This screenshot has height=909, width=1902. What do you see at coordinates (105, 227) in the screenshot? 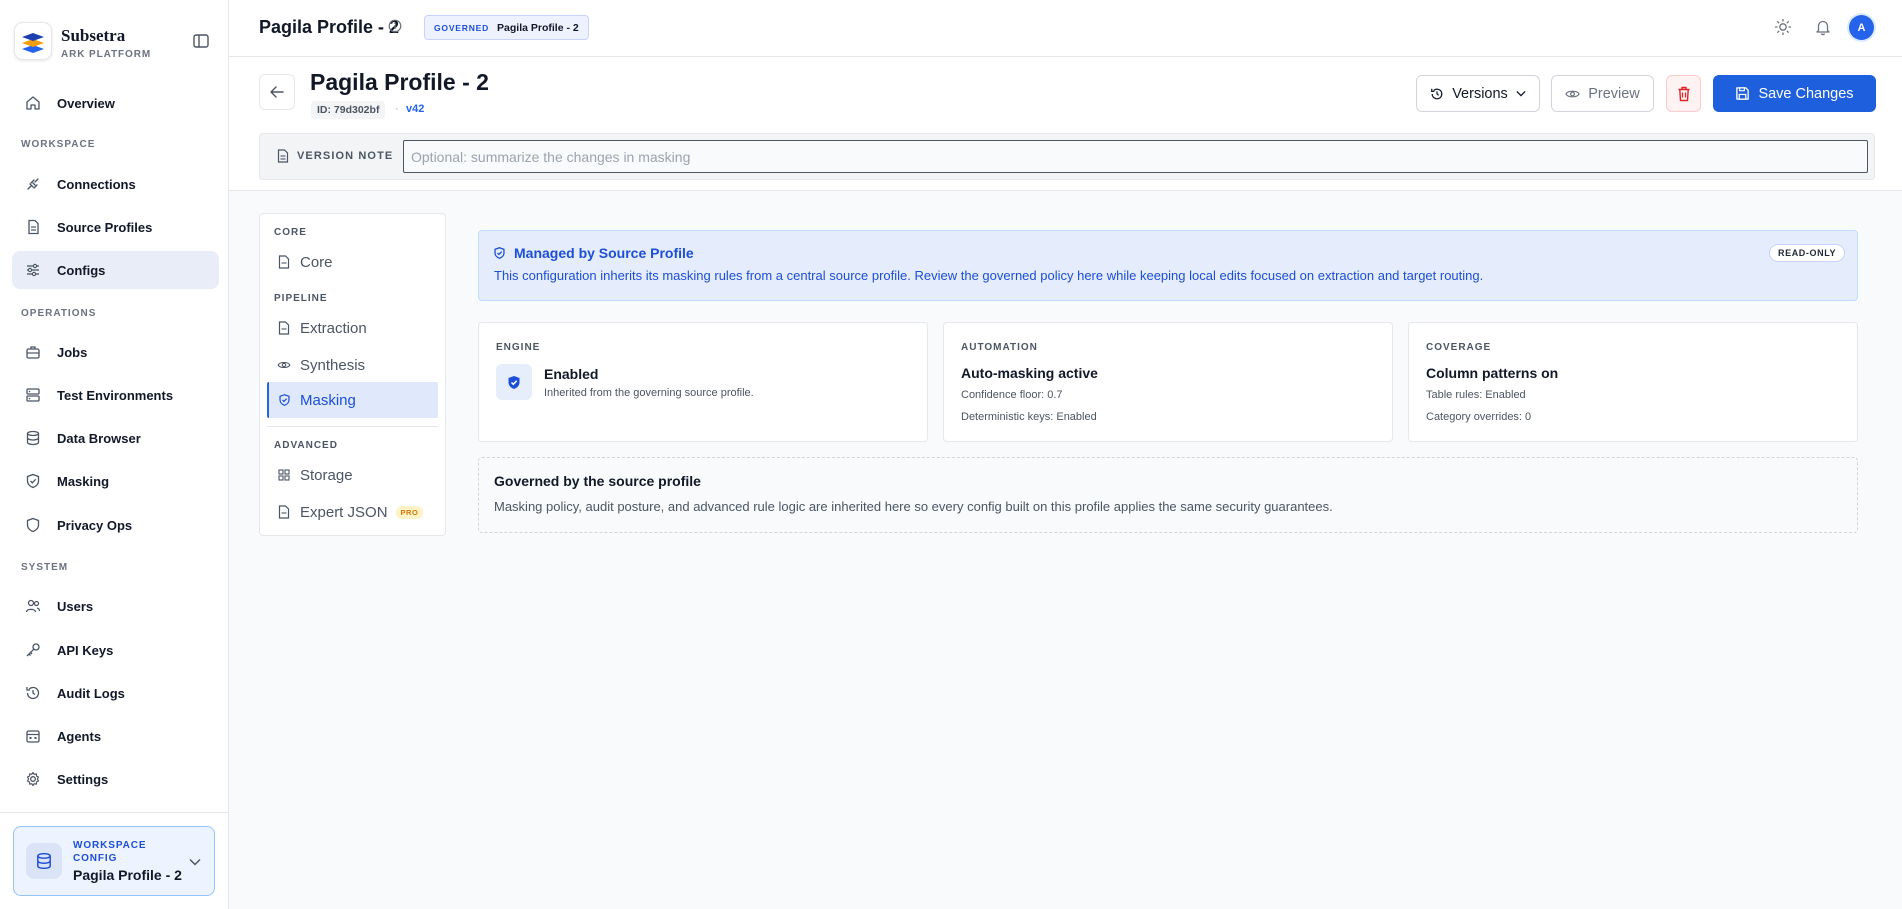
I see `sidebar-item-label: Source Profiles` at bounding box center [105, 227].